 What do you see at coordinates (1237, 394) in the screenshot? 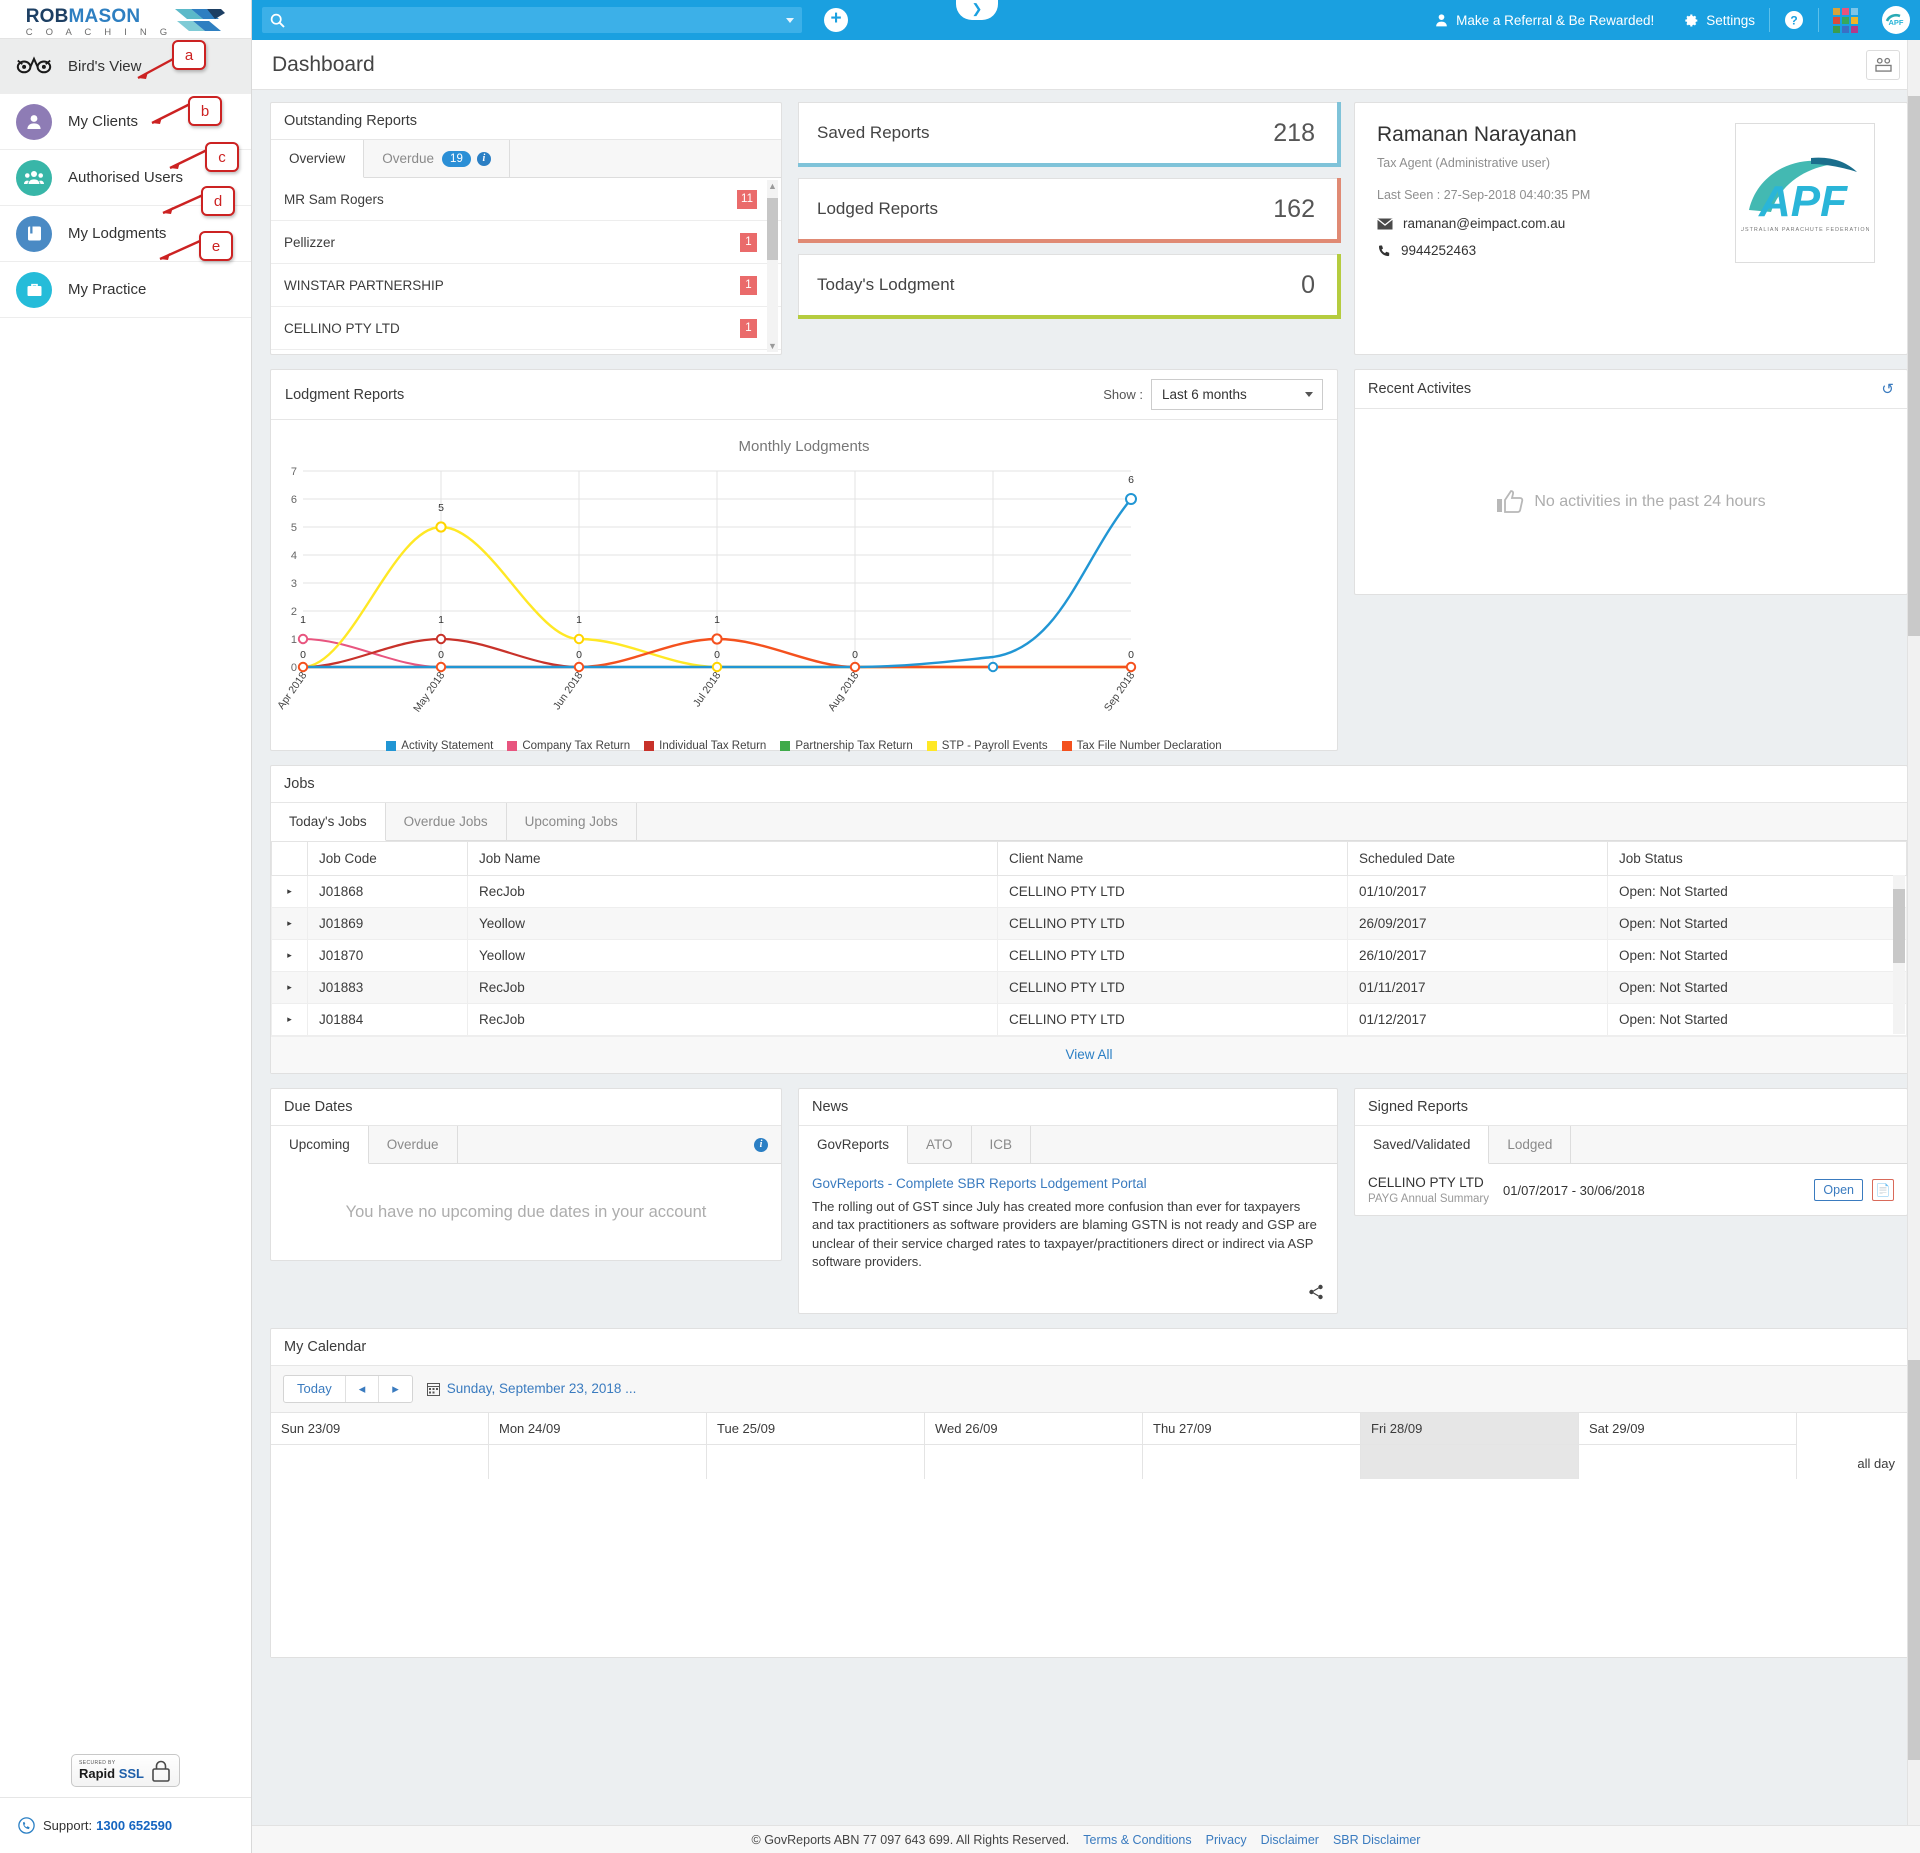
I see `range-select: Last 6 months` at bounding box center [1237, 394].